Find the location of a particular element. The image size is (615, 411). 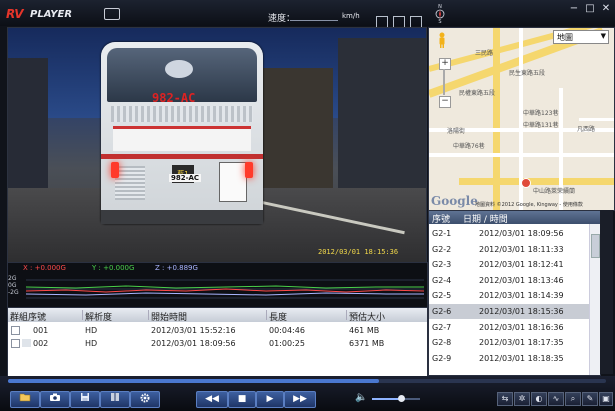

row-id: 001 is located at coordinates (41, 330).